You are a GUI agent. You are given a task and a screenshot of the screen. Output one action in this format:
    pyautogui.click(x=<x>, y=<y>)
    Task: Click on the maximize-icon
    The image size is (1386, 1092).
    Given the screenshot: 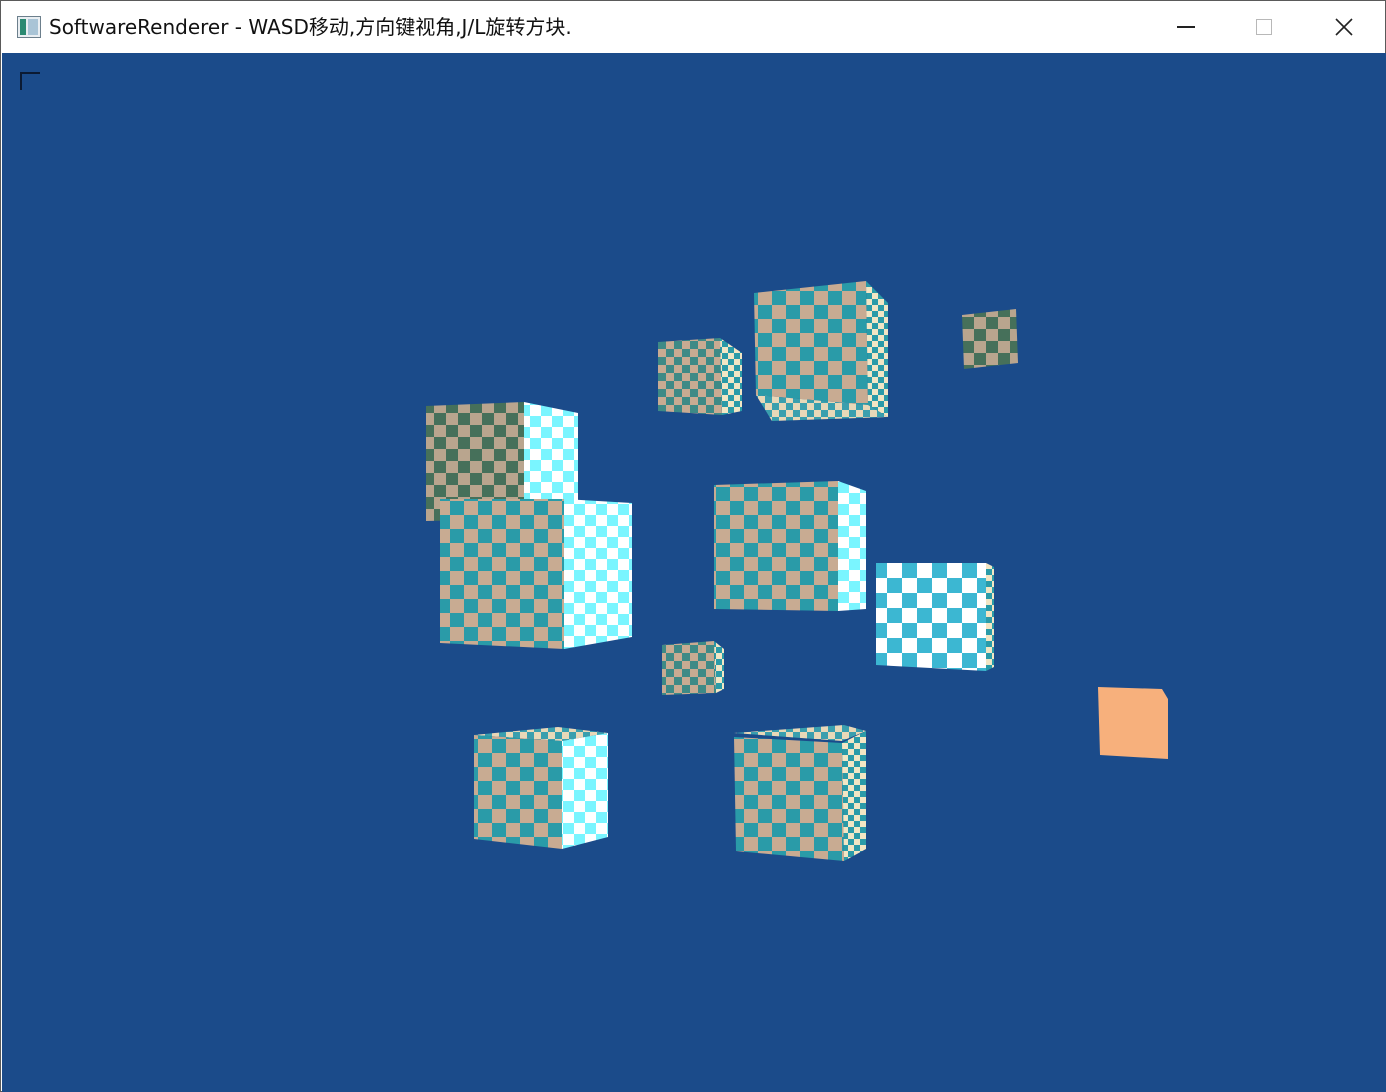 What is the action you would take?
    pyautogui.click(x=1264, y=27)
    